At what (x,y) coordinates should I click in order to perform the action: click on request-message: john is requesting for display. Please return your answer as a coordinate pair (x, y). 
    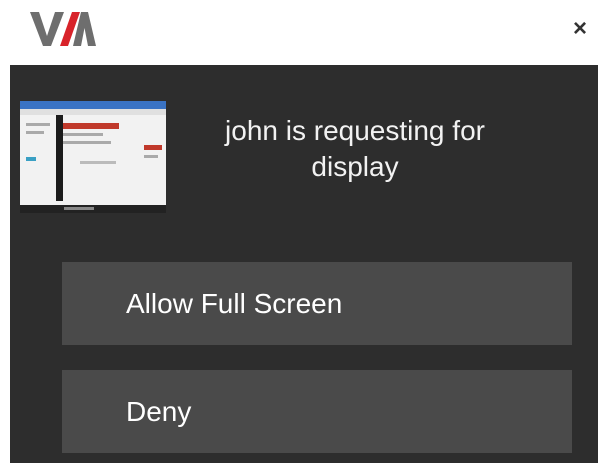
    Looking at the image, I should click on (355, 148).